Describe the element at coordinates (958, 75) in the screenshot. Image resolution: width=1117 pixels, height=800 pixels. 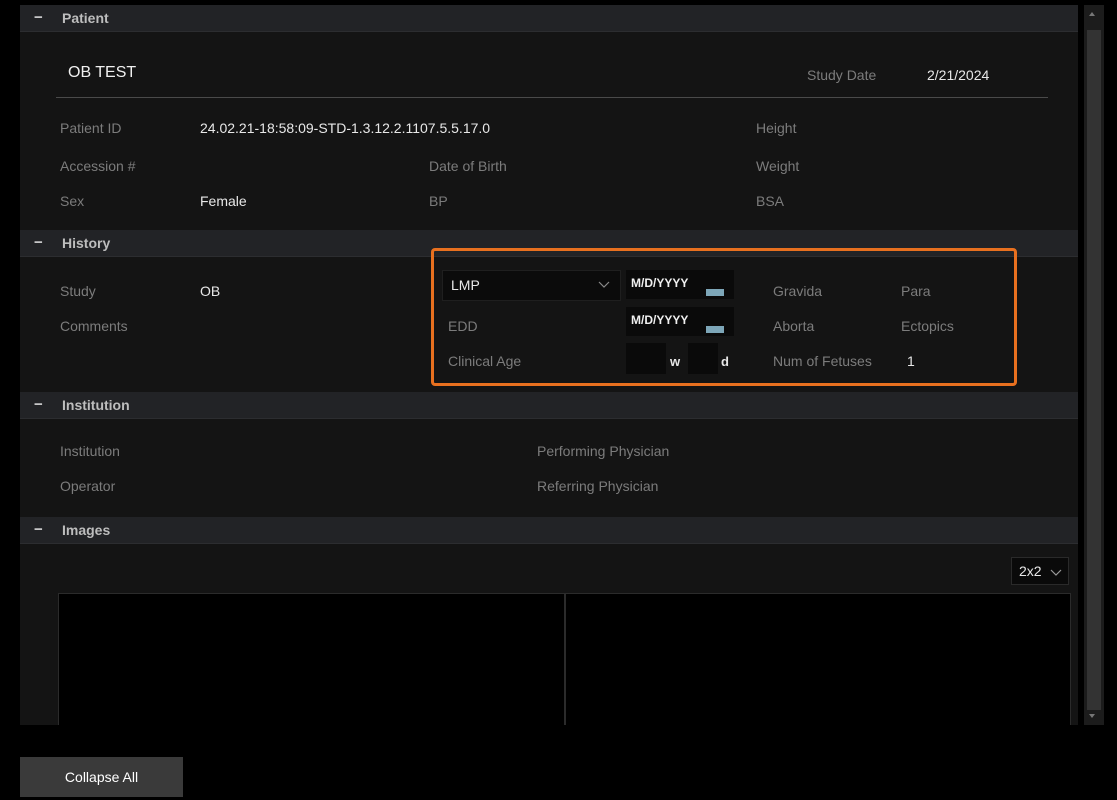
I see `study-date-value: 2/21/2024` at that location.